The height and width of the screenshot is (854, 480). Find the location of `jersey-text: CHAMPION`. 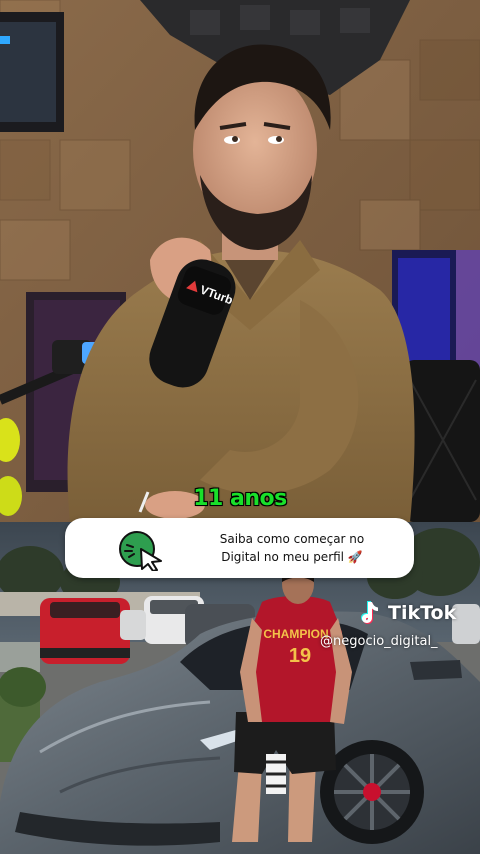

jersey-text: CHAMPION is located at coordinates (295, 634).